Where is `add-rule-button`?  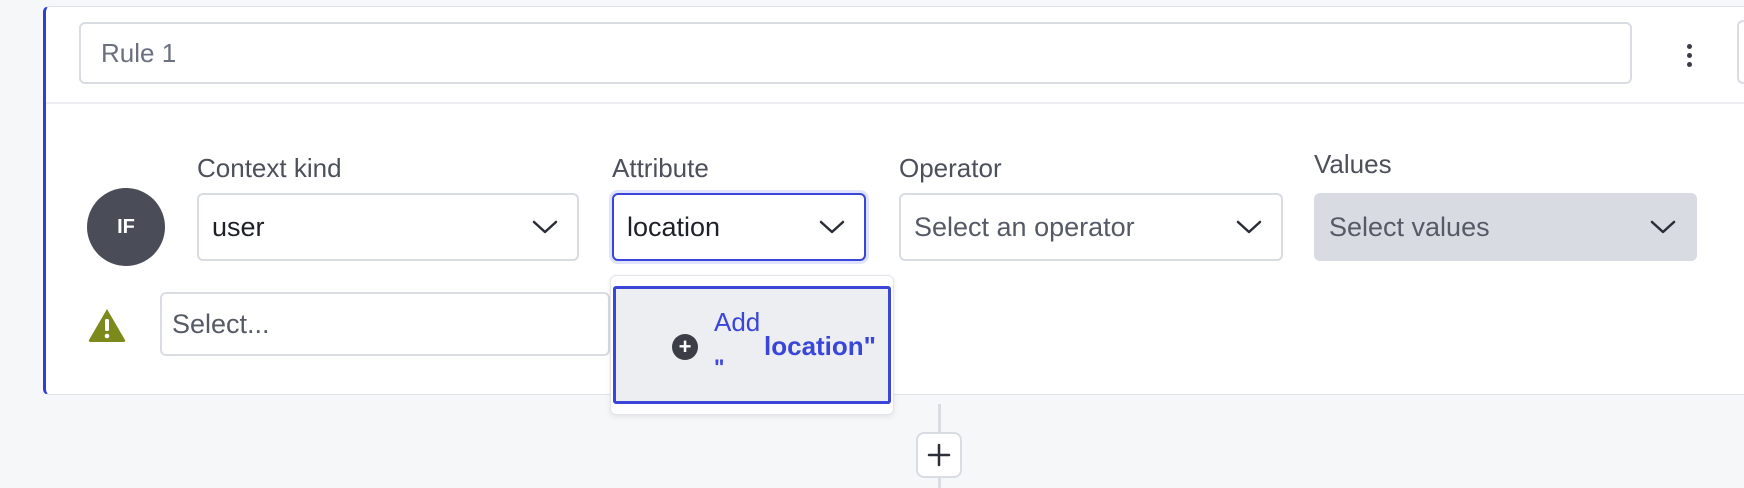
add-rule-button is located at coordinates (939, 455).